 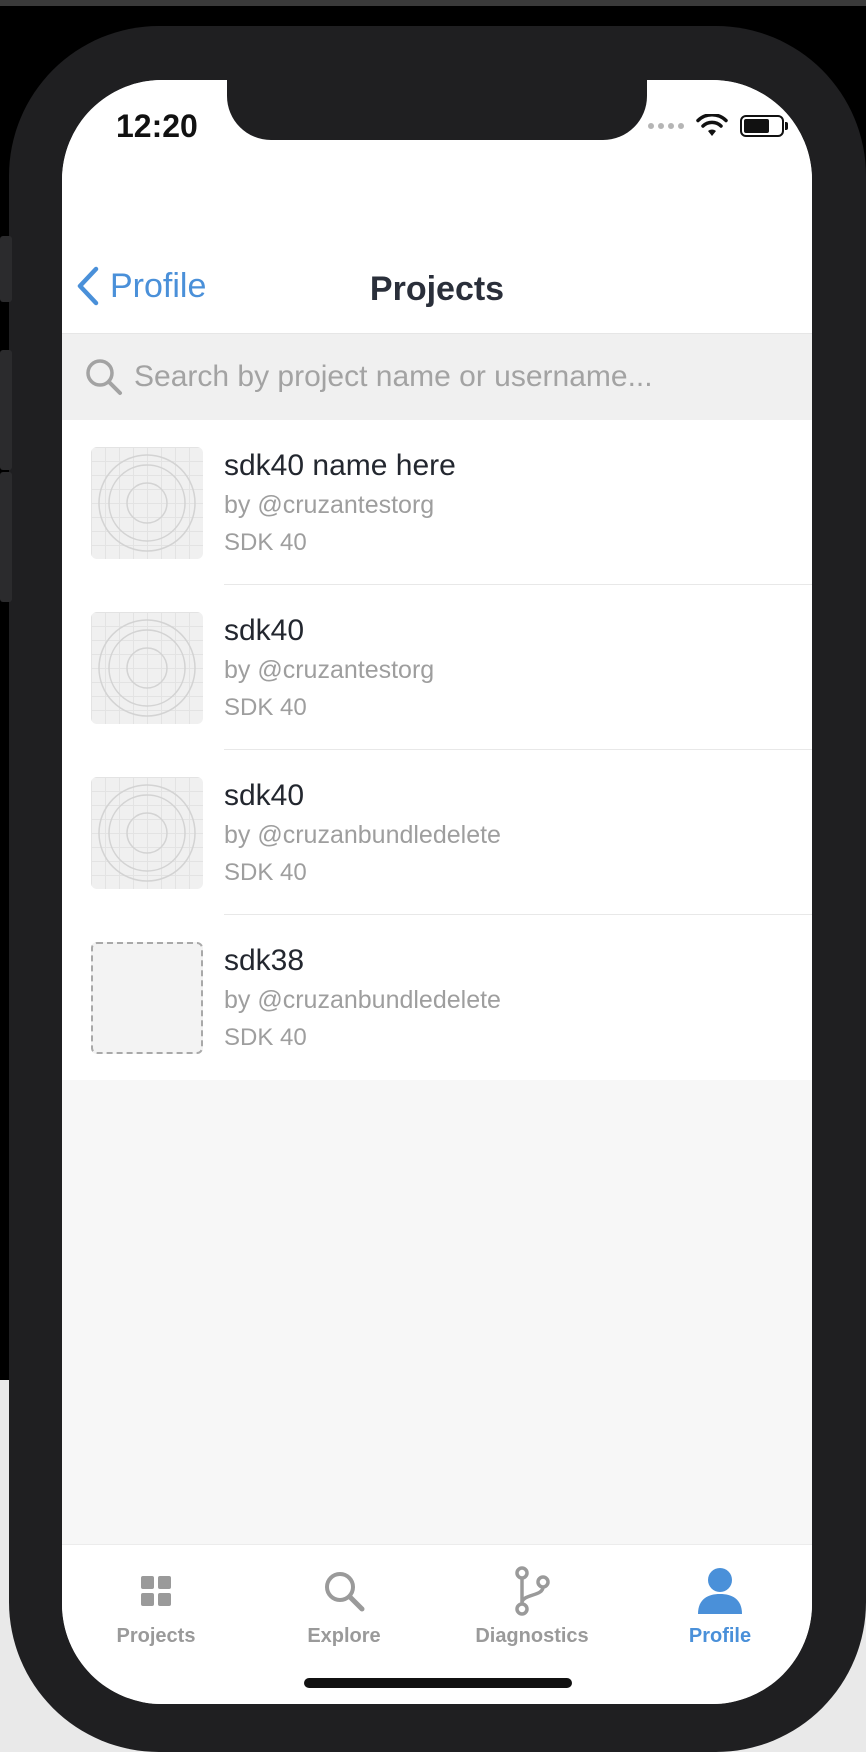 I want to click on project-row: sdk40 name here by @cruzantestorg SDK 40, so click(x=437, y=502).